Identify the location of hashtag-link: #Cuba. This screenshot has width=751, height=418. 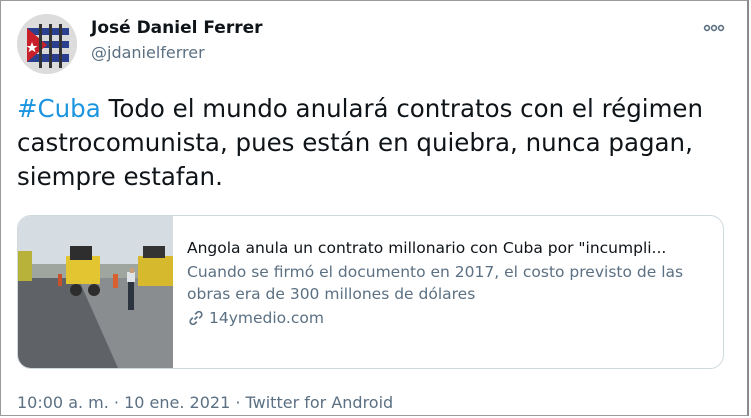
(59, 108).